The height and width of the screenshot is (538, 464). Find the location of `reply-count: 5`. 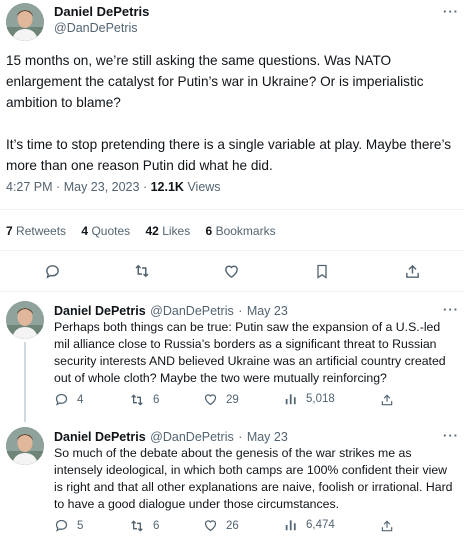

reply-count: 5 is located at coordinates (80, 525).